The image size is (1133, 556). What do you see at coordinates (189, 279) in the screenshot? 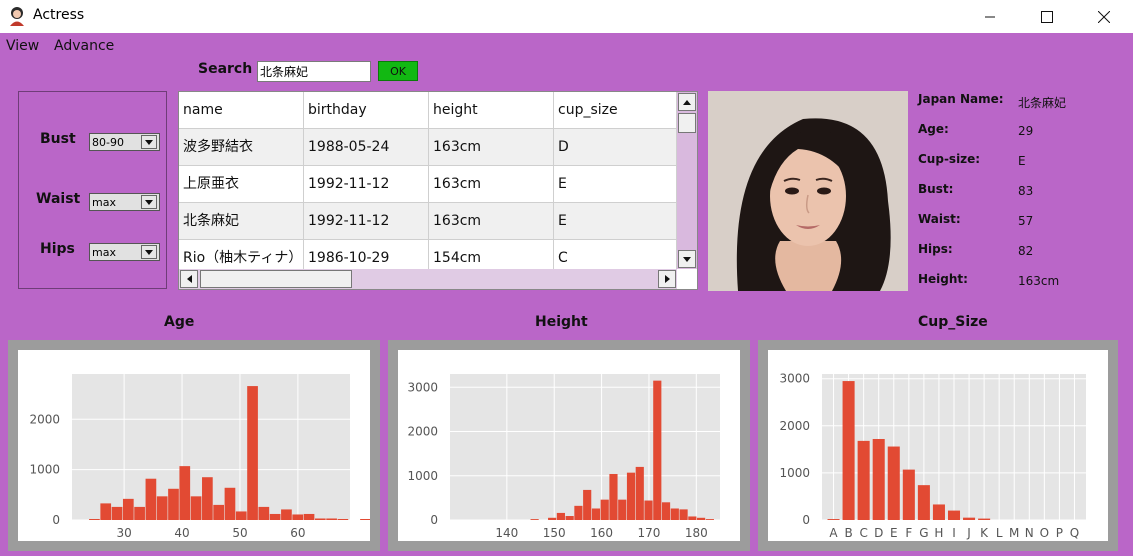
I see `scroll-left-button` at bounding box center [189, 279].